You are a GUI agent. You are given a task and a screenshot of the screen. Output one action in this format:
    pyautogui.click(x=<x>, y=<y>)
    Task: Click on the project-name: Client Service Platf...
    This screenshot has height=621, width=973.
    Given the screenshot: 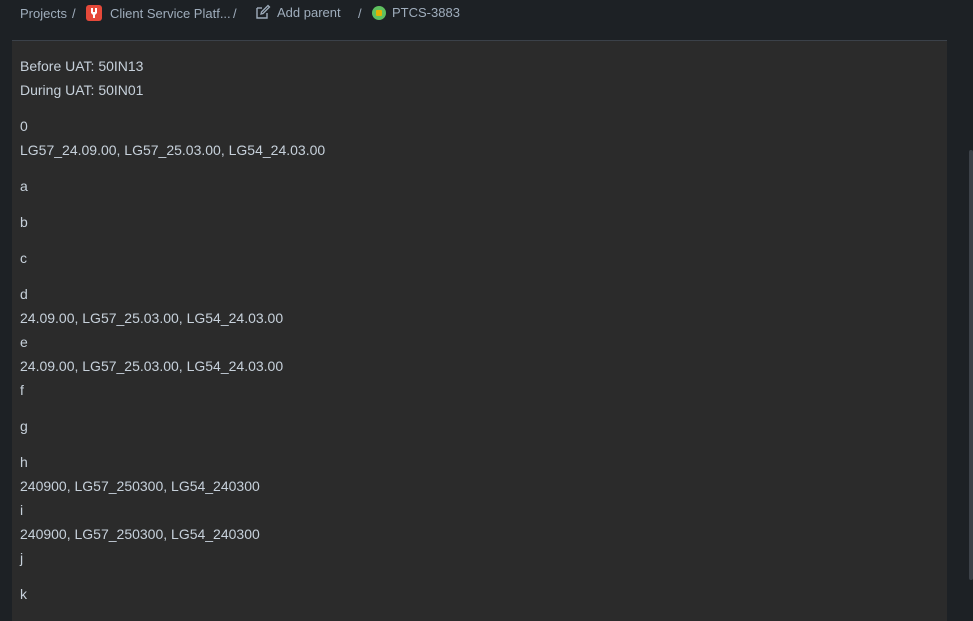 What is the action you would take?
    pyautogui.click(x=170, y=13)
    